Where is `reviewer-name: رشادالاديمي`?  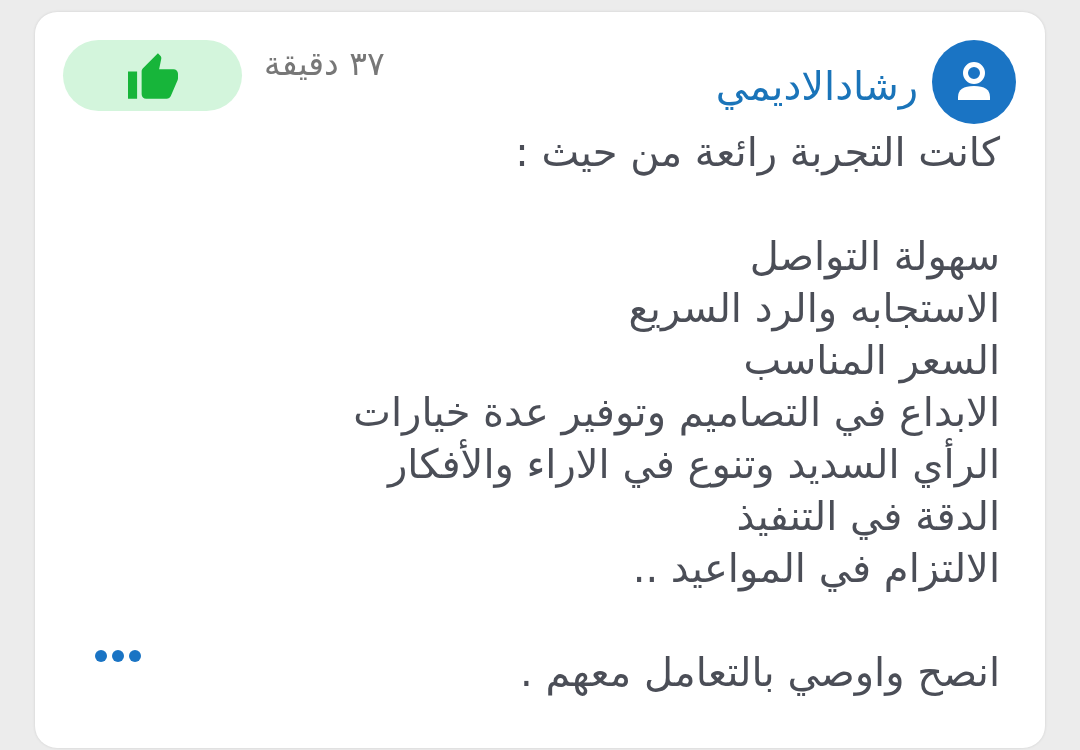 reviewer-name: رشادالاديمي is located at coordinates (816, 86).